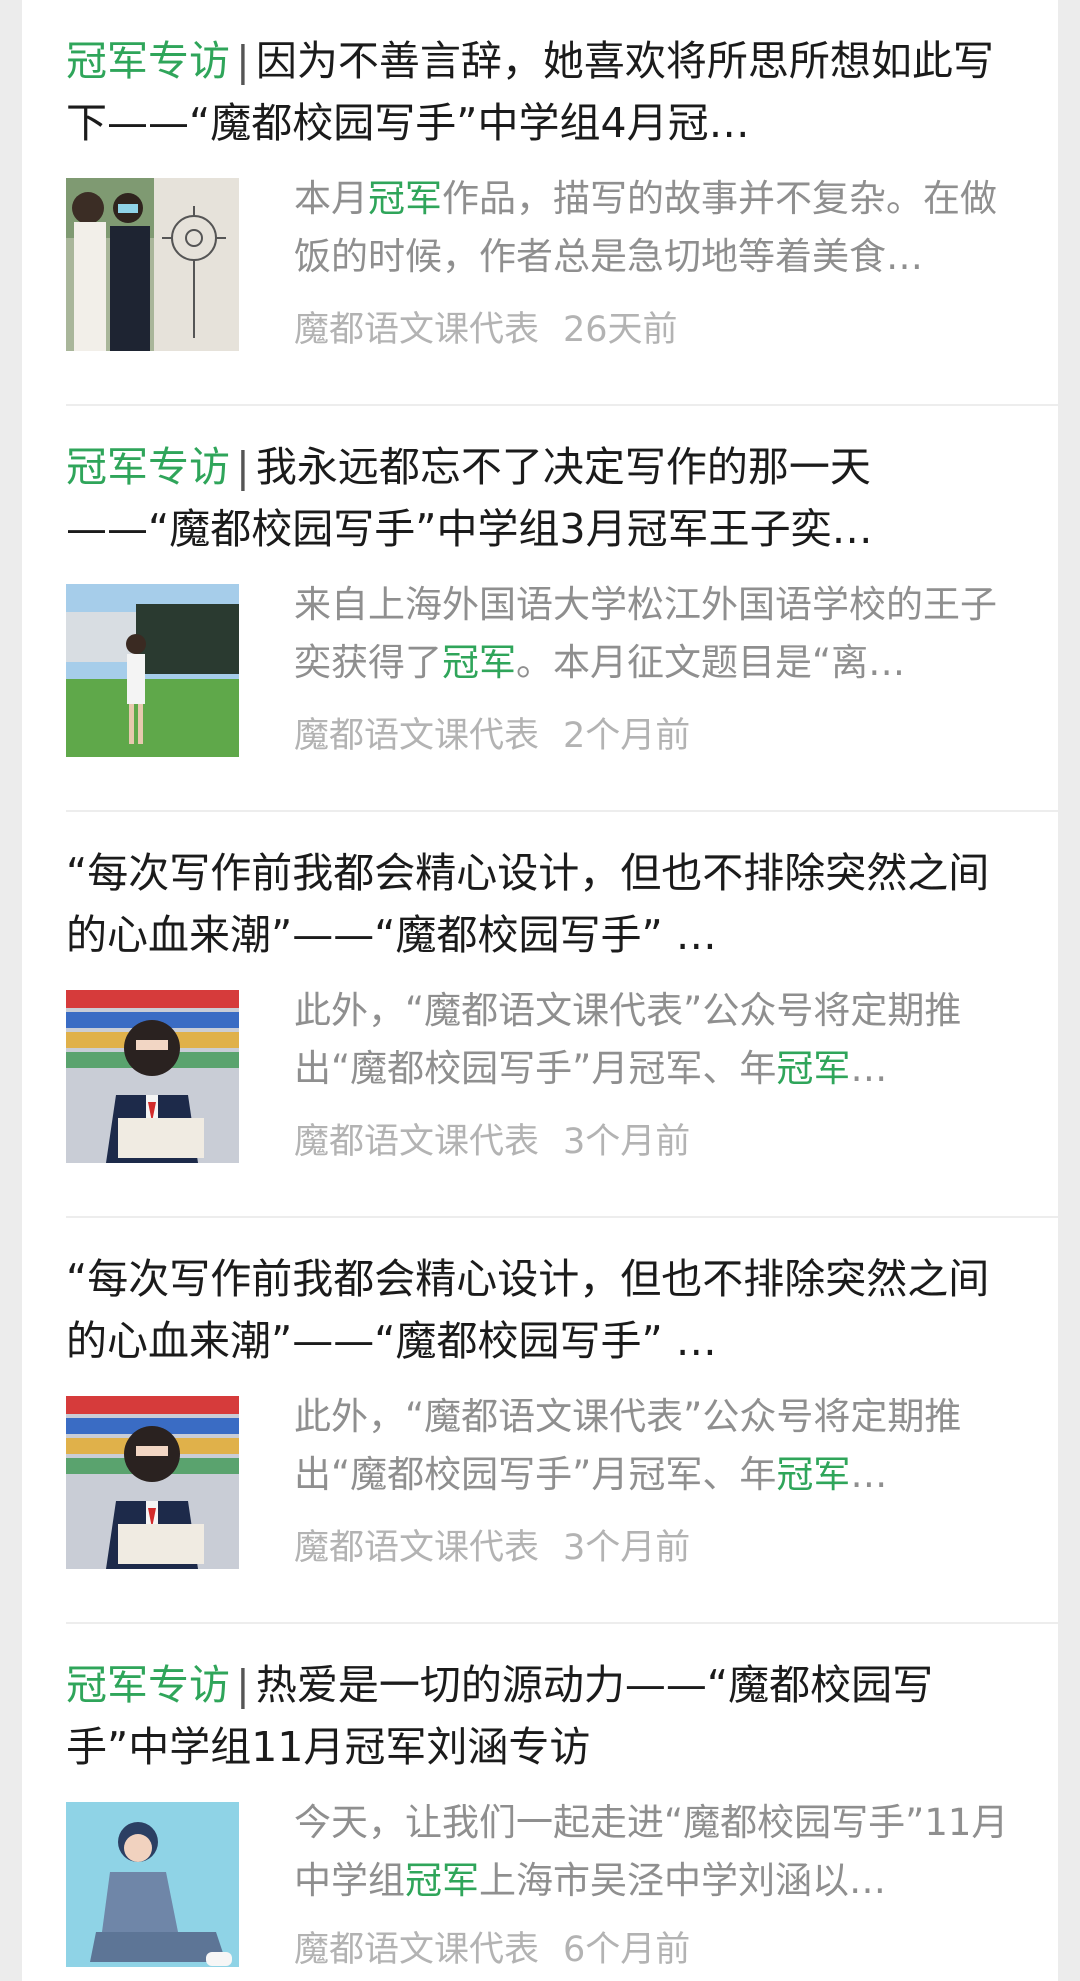  I want to click on article-meta: 魔都语文课代表 26天前, so click(654, 330).